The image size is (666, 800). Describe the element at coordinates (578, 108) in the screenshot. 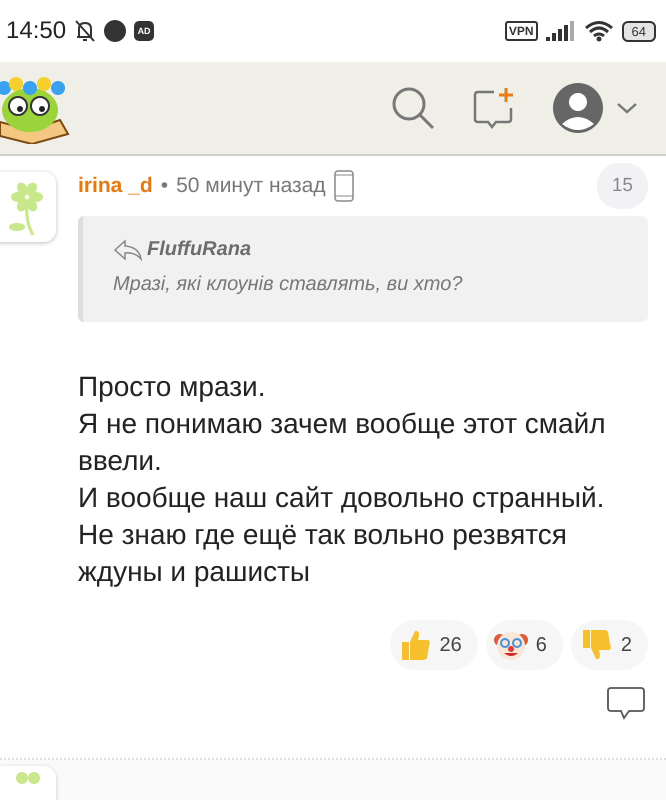

I see `user-avatar-icon` at that location.